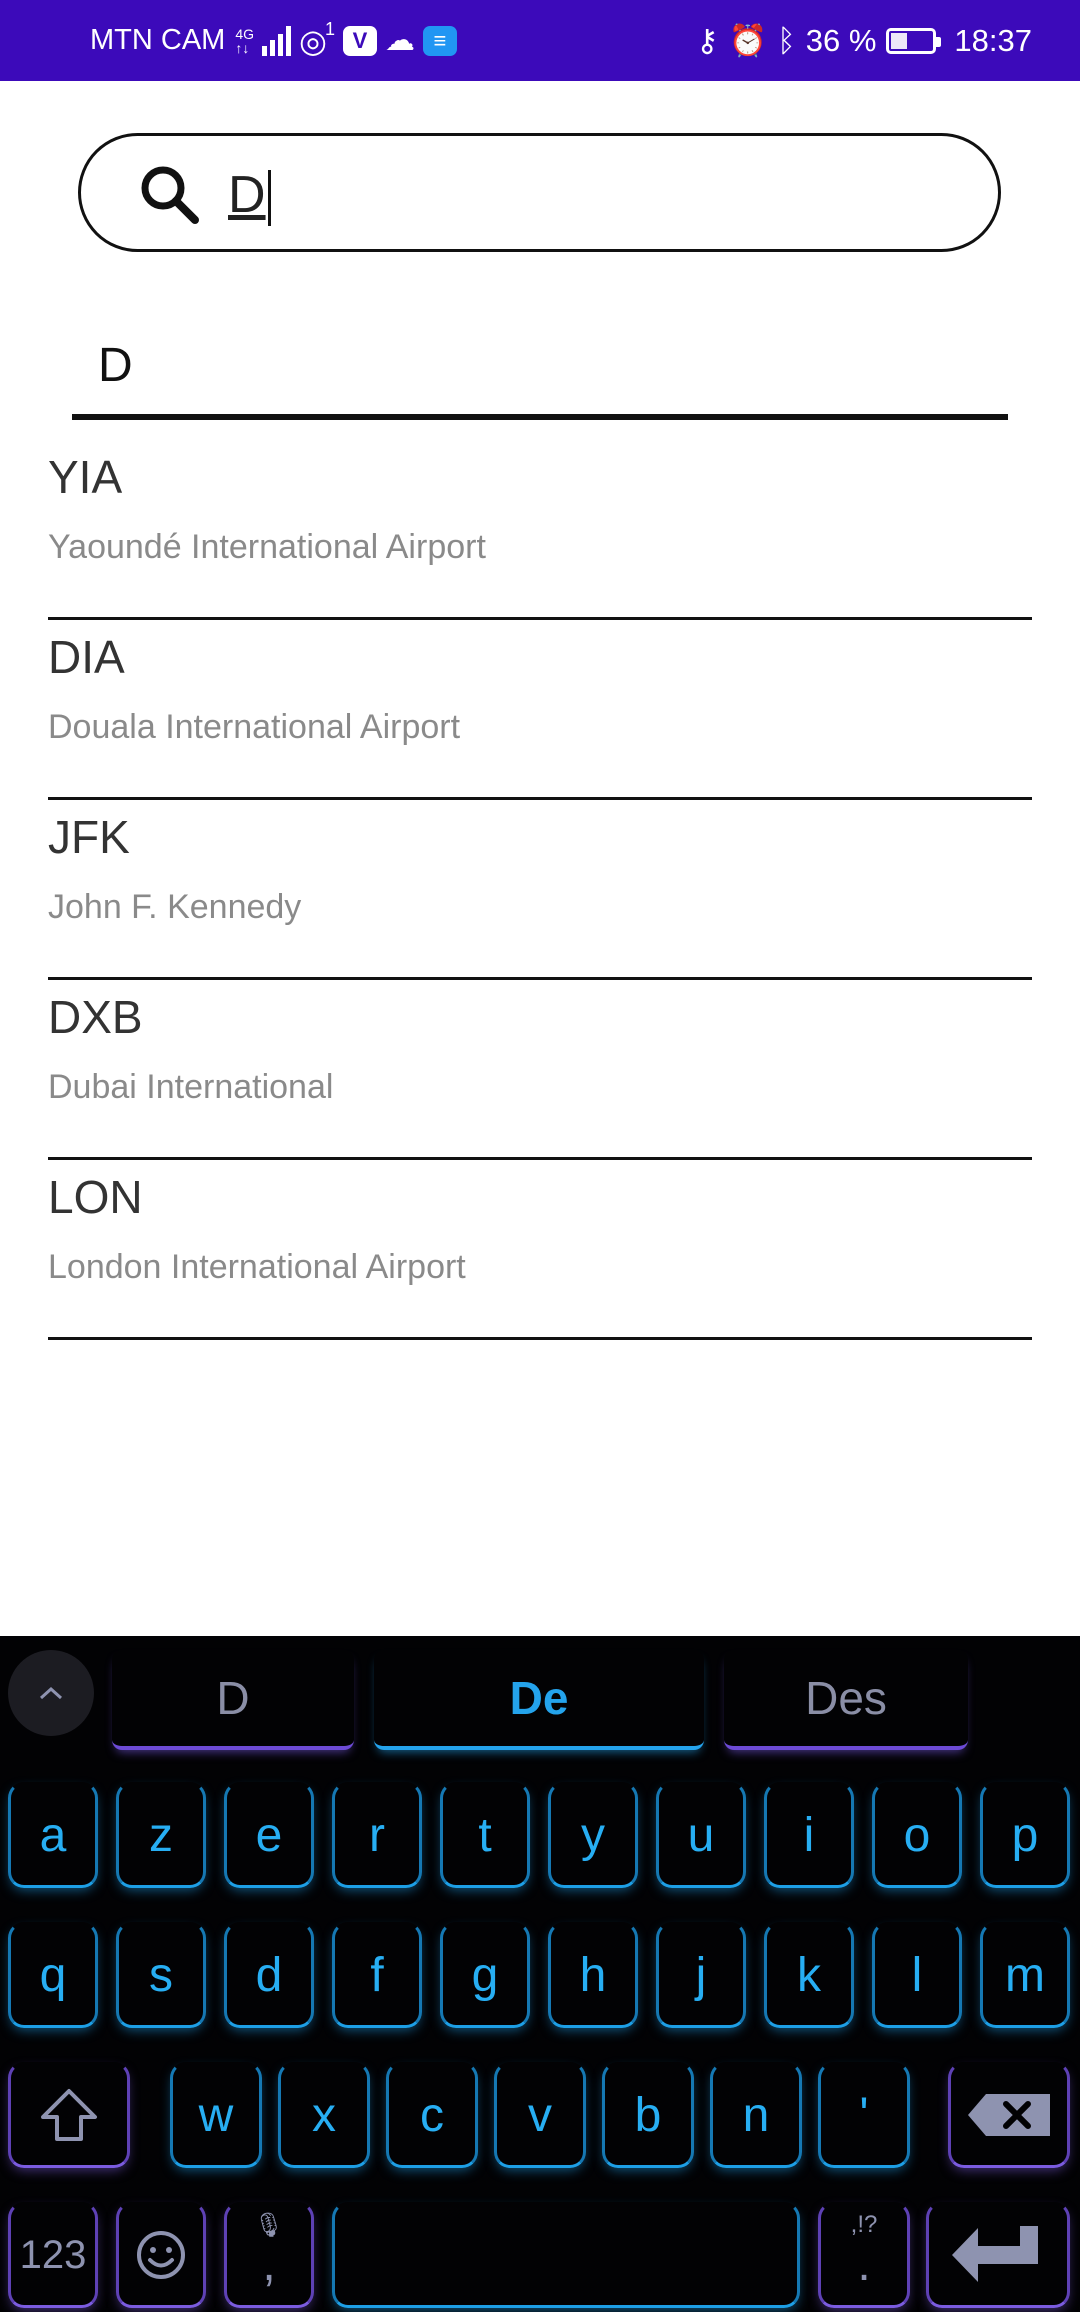  Describe the element at coordinates (53, 1975) in the screenshot. I see `key-q: q` at that location.